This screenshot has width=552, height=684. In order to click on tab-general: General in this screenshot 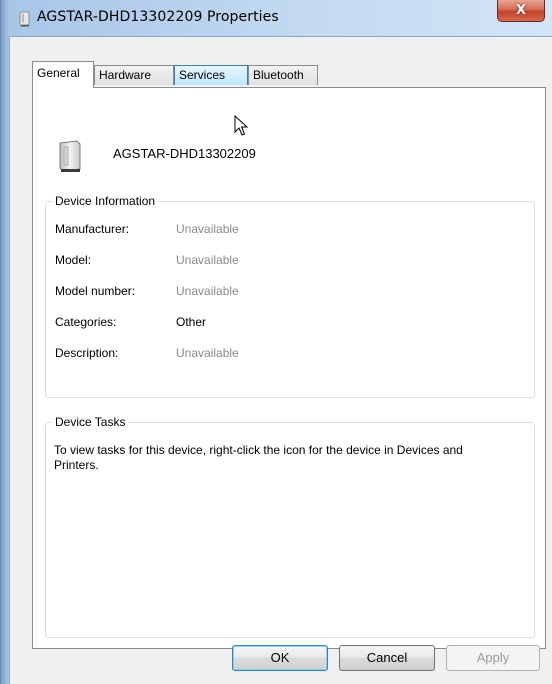, I will do `click(63, 74)`.